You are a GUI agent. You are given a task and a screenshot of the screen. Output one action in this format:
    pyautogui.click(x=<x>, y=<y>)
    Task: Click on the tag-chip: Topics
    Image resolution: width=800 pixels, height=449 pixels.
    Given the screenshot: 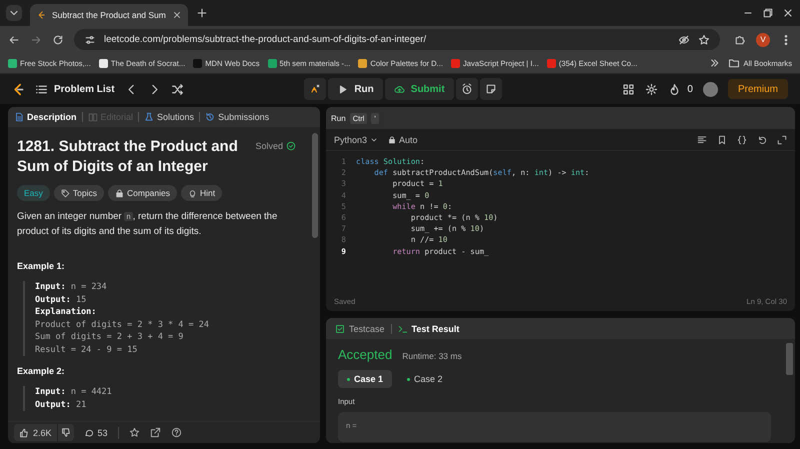 What is the action you would take?
    pyautogui.click(x=79, y=193)
    